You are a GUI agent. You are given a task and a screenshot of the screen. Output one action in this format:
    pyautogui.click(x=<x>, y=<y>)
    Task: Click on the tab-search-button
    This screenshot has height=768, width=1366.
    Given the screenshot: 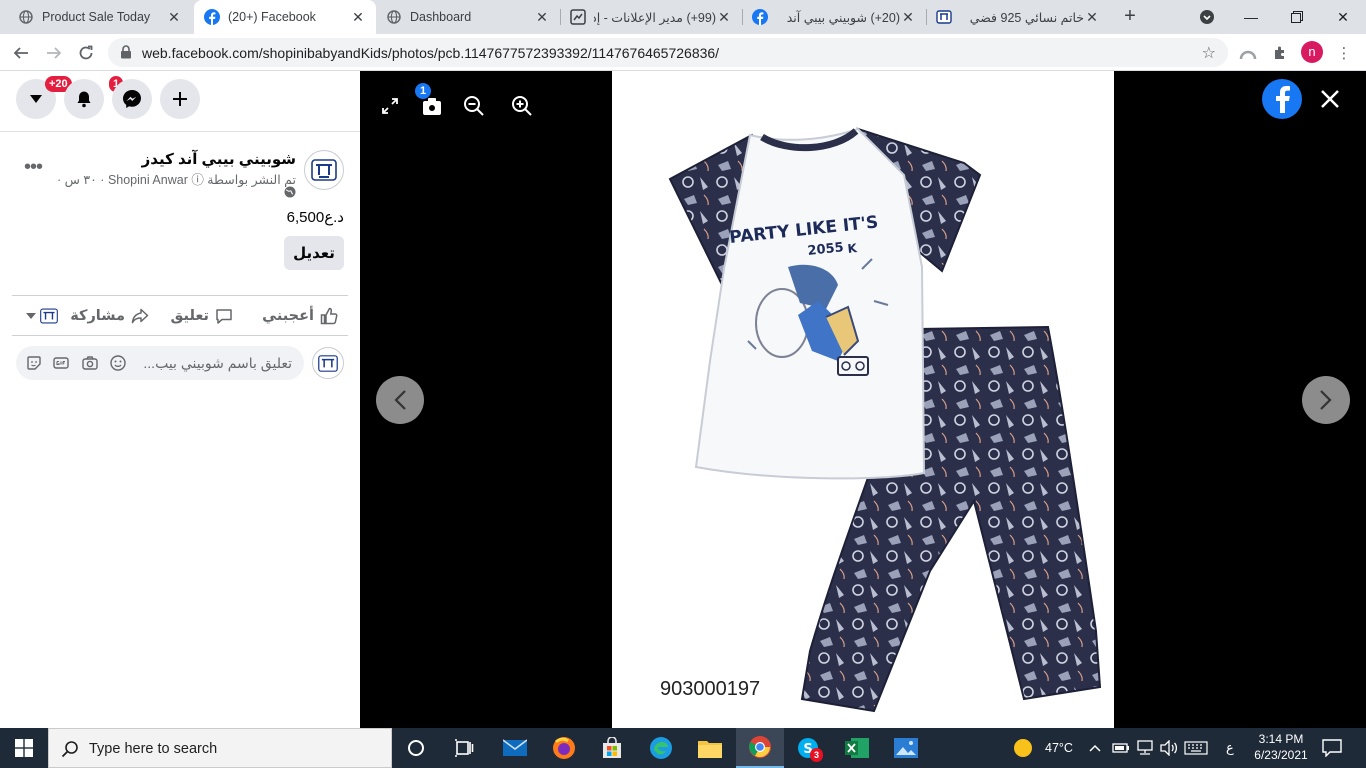 What is the action you would take?
    pyautogui.click(x=1207, y=17)
    